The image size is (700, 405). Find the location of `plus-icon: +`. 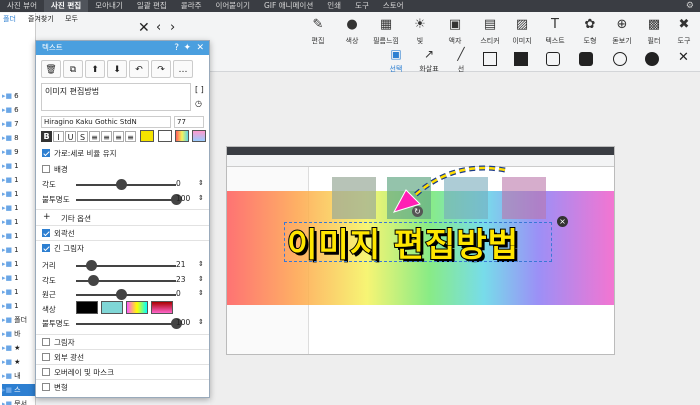

plus-icon: + is located at coordinates (47, 217).